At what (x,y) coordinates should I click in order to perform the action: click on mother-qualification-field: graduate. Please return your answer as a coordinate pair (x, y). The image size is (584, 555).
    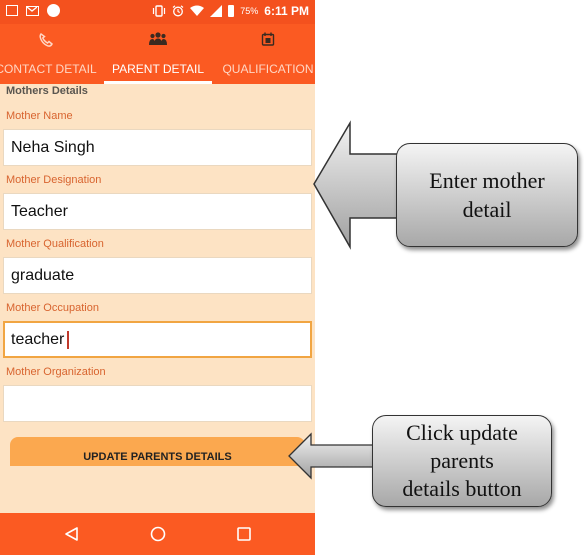
    Looking at the image, I should click on (157, 275).